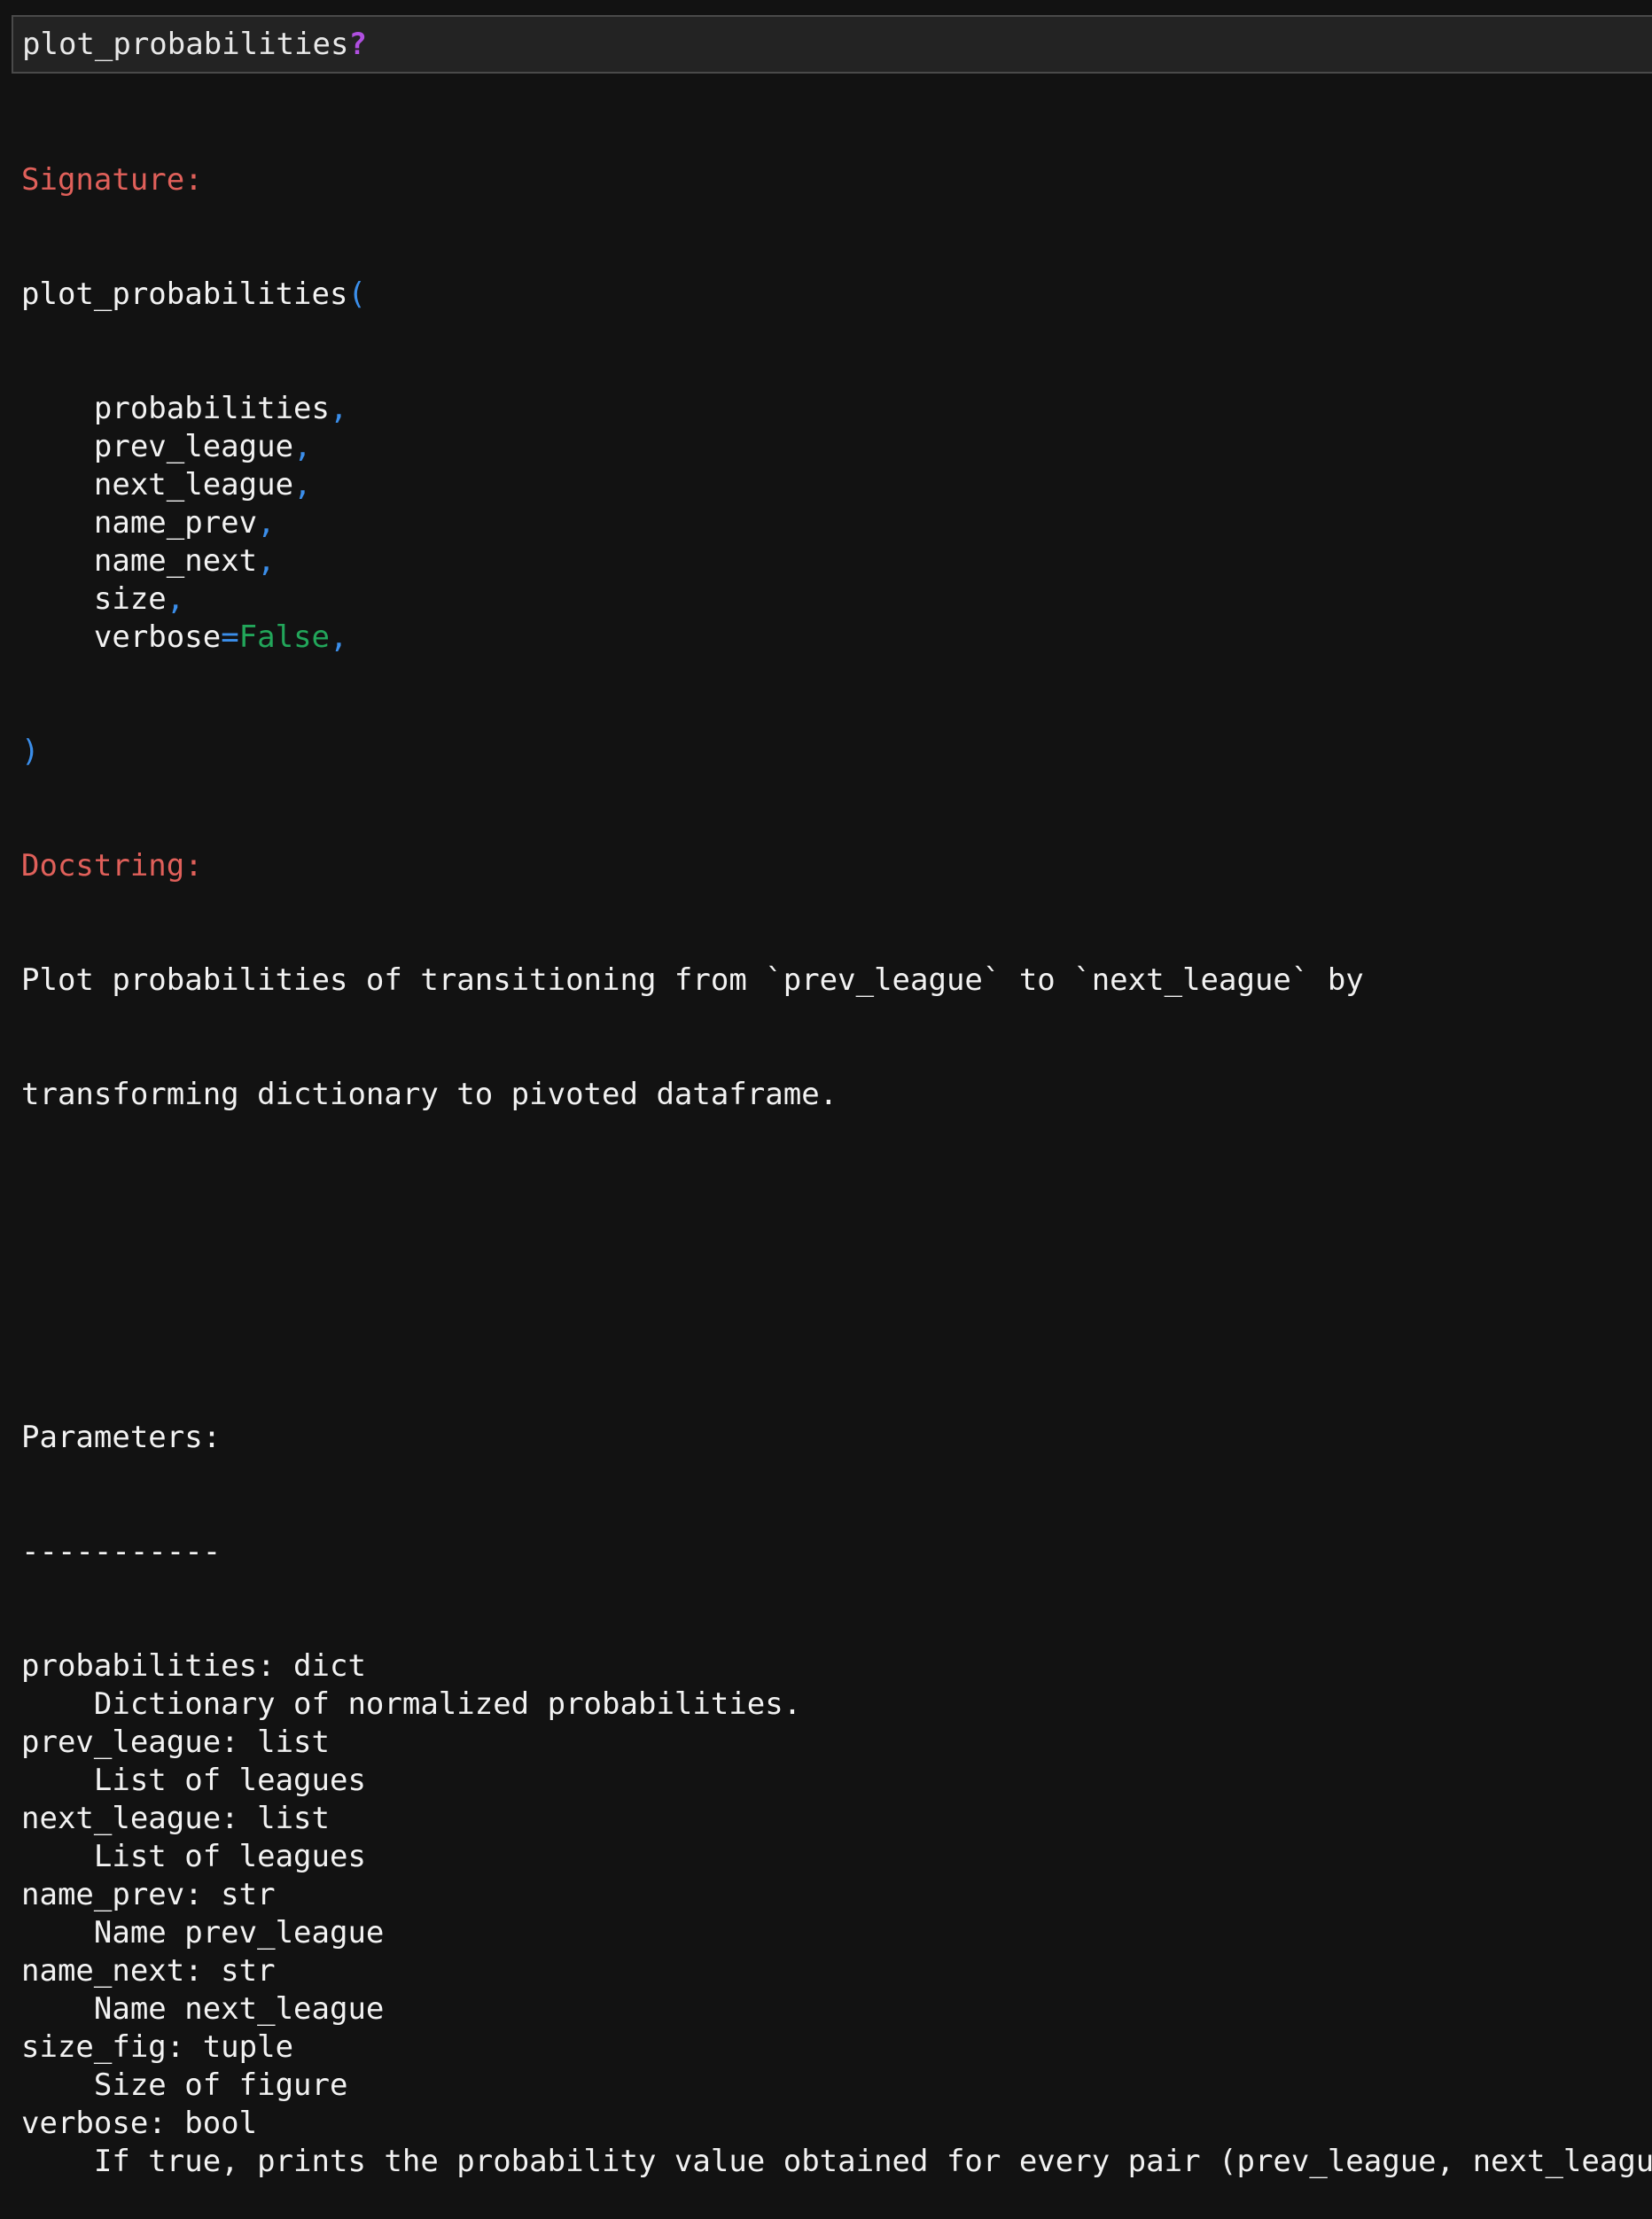 This screenshot has width=1652, height=2219. I want to click on signature-param-name: next_league, so click(193, 484).